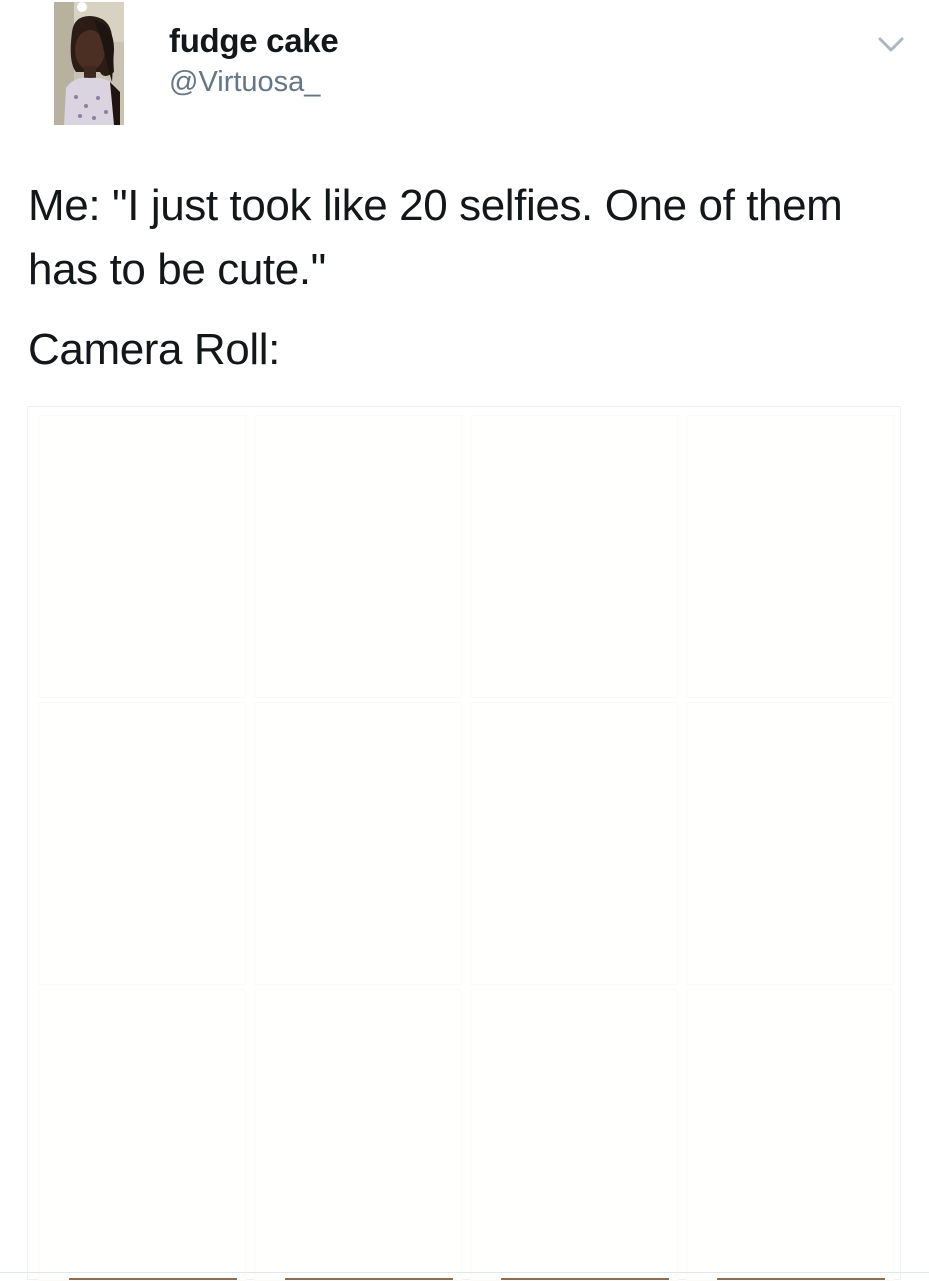  Describe the element at coordinates (244, 82) in the screenshot. I see `user-handle: @Virtuosa_` at that location.